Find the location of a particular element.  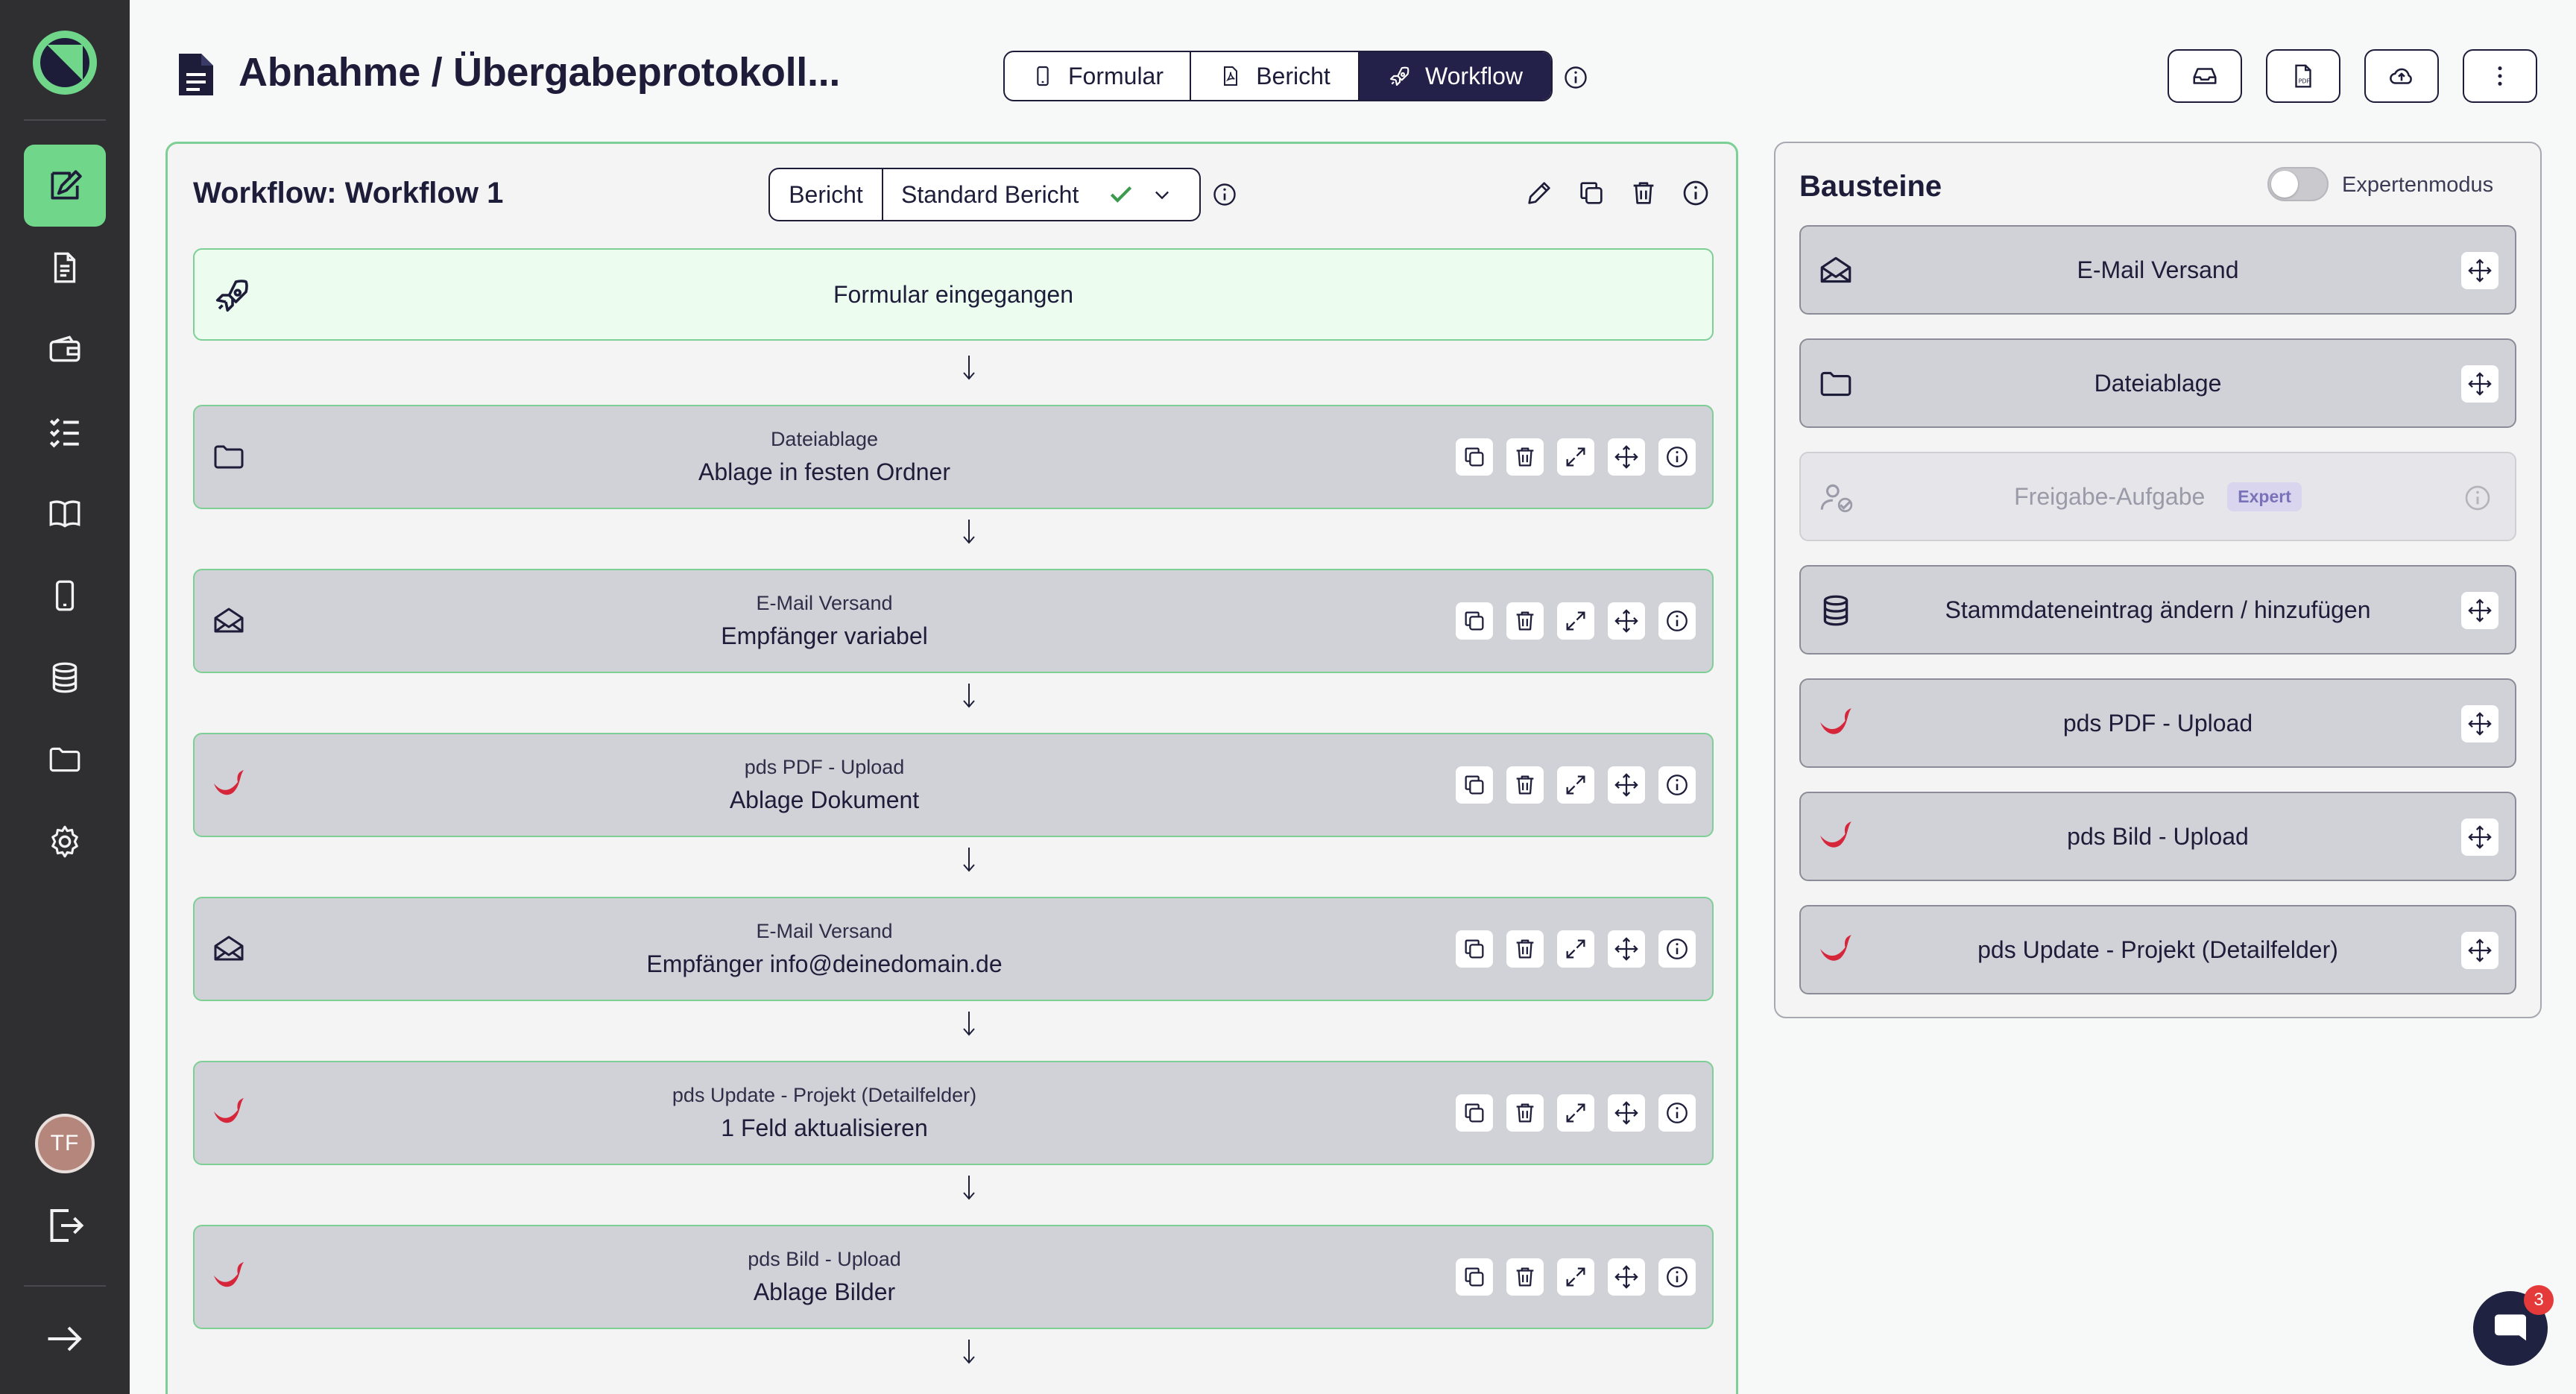

step-name: Ablage in festen Ordner is located at coordinates (824, 471).